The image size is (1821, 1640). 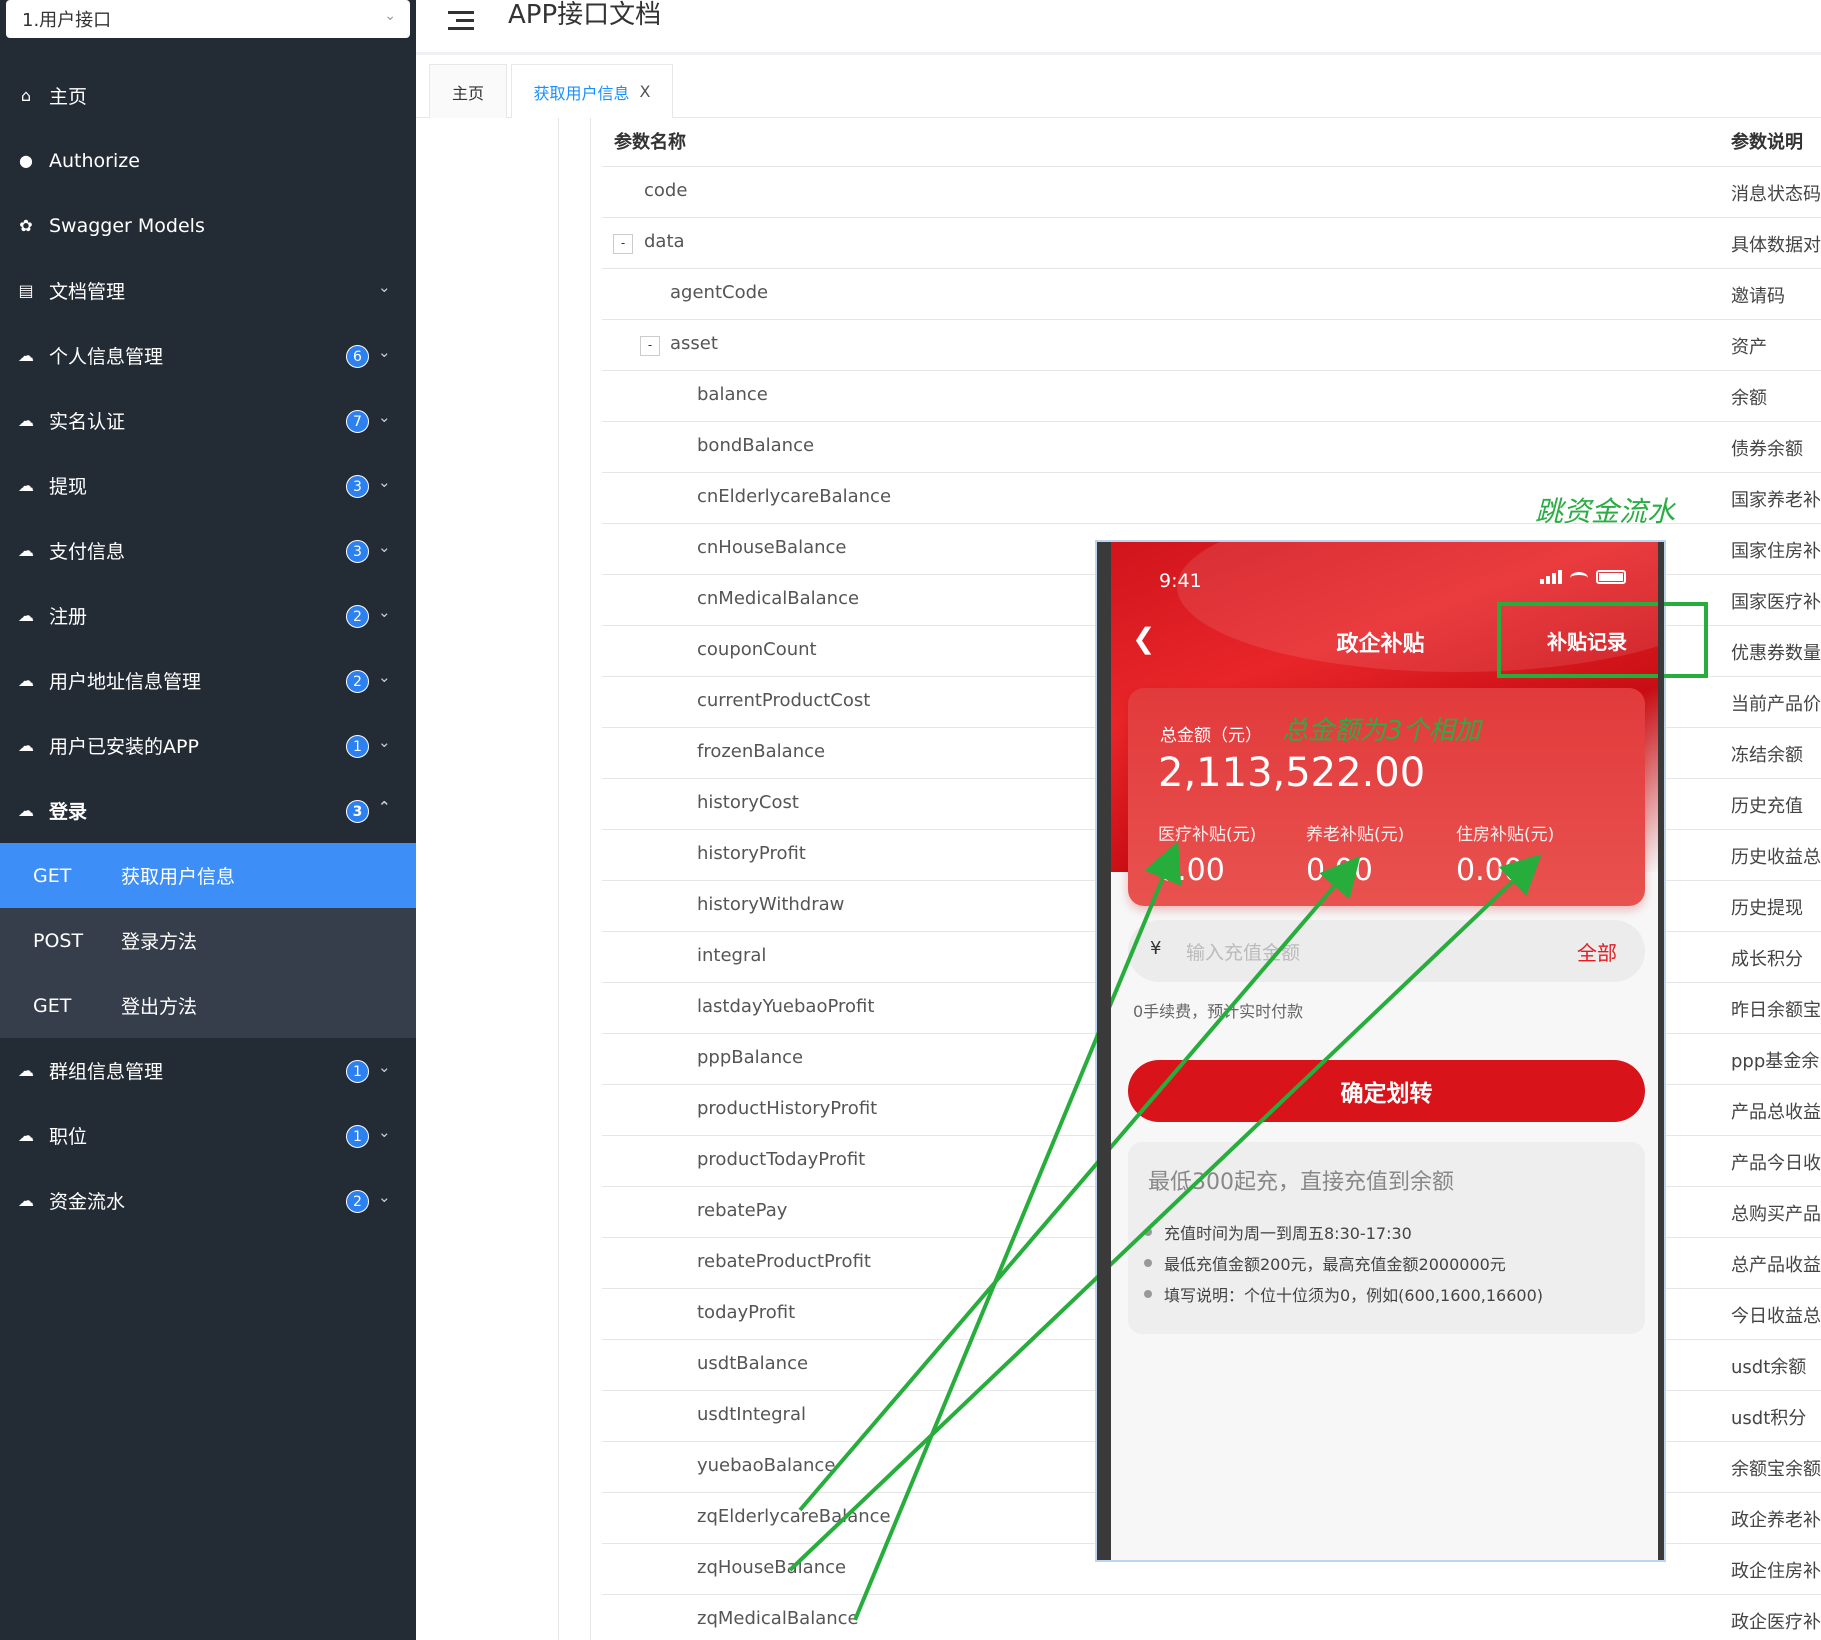 What do you see at coordinates (357, 486) in the screenshot?
I see `count-badge: 3` at bounding box center [357, 486].